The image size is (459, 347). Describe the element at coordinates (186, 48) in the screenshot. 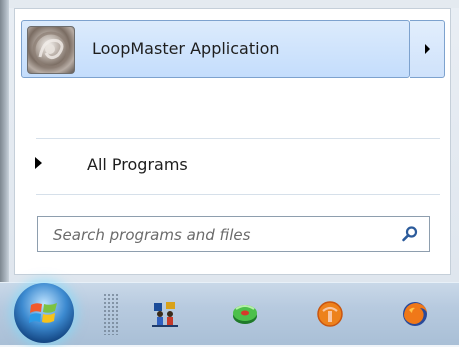

I see `pinned-program-label: LoopMaster Application` at that location.